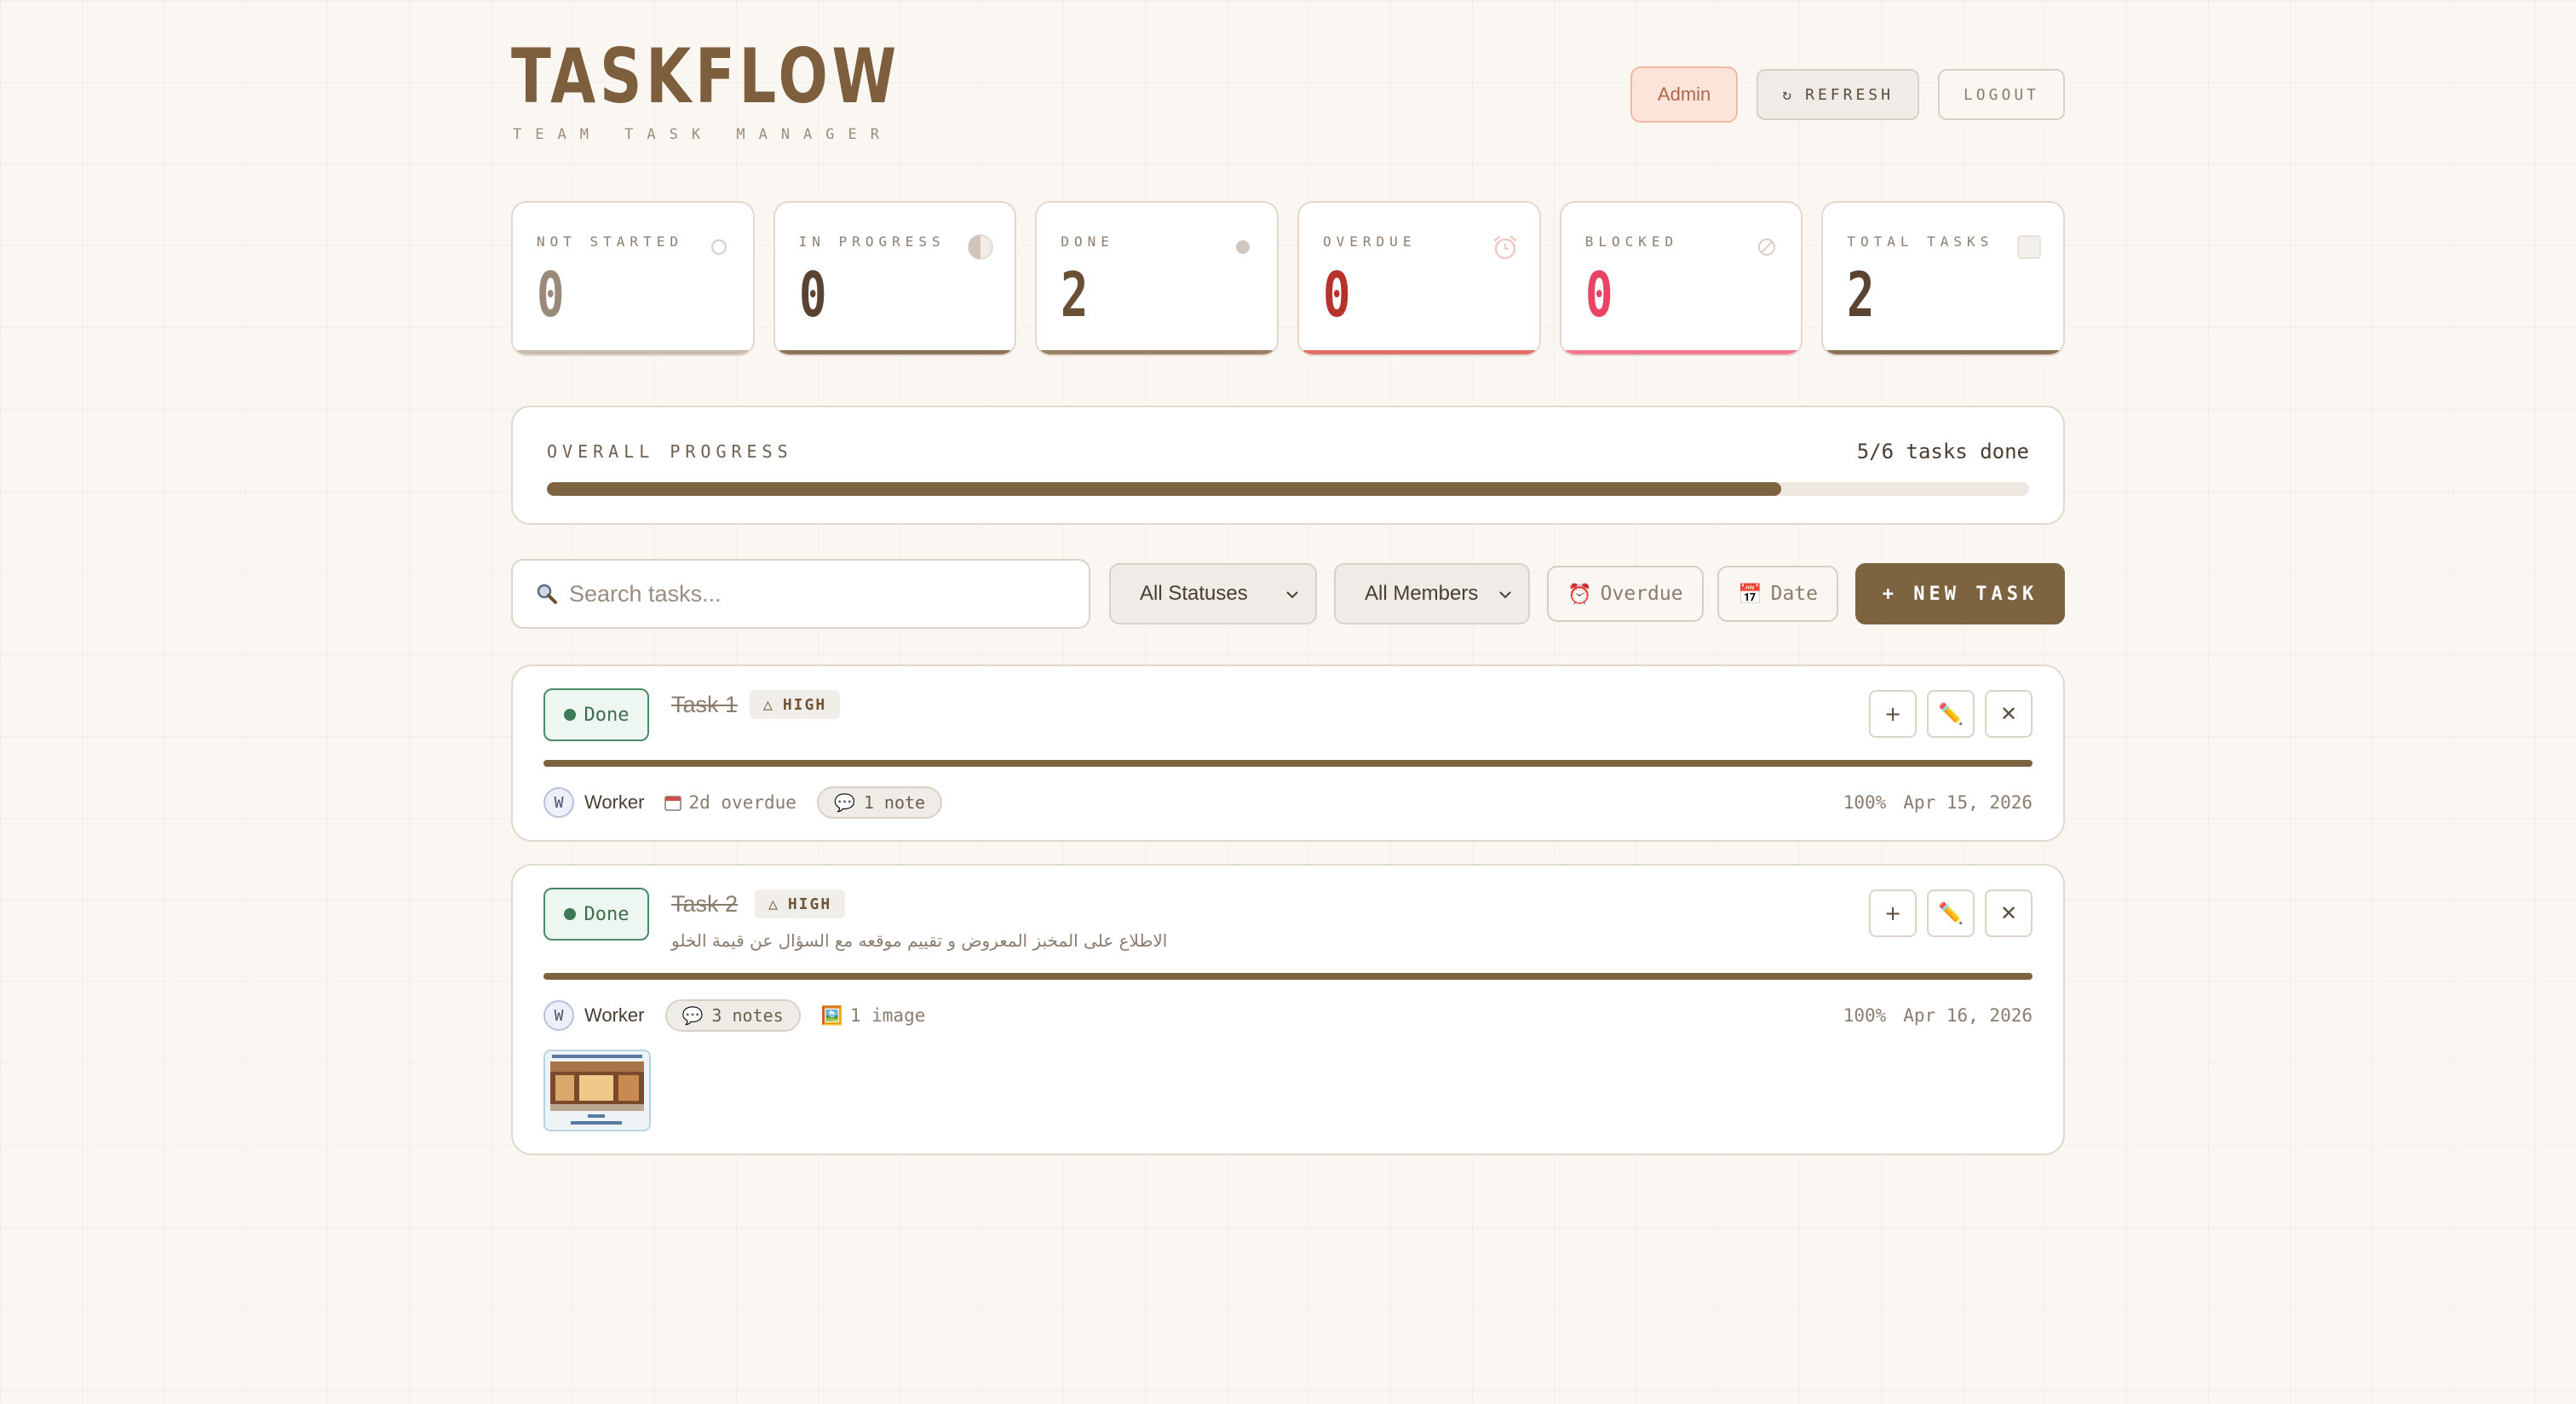 The height and width of the screenshot is (1404, 2576). I want to click on task-title: Task 1, so click(705, 704).